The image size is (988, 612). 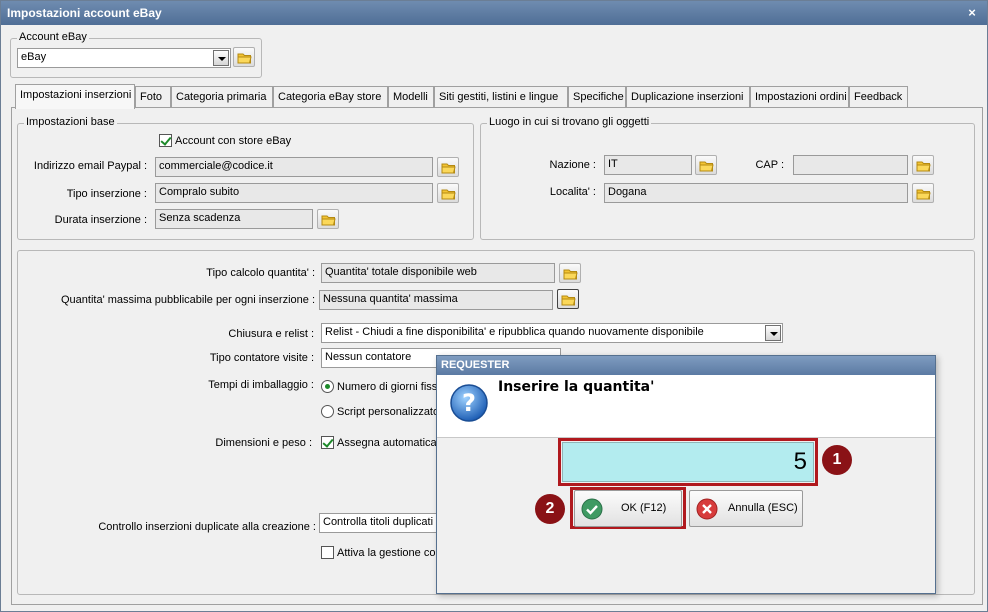 What do you see at coordinates (263, 443) in the screenshot?
I see `dimensioni-peso-label: Dimensioni e peso :` at bounding box center [263, 443].